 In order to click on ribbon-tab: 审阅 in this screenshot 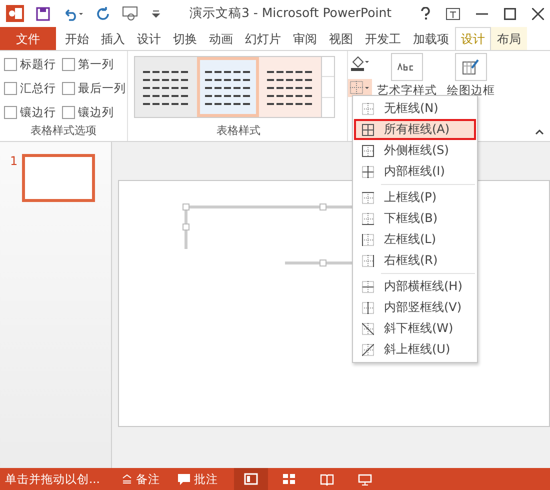, I will do `click(305, 38)`.